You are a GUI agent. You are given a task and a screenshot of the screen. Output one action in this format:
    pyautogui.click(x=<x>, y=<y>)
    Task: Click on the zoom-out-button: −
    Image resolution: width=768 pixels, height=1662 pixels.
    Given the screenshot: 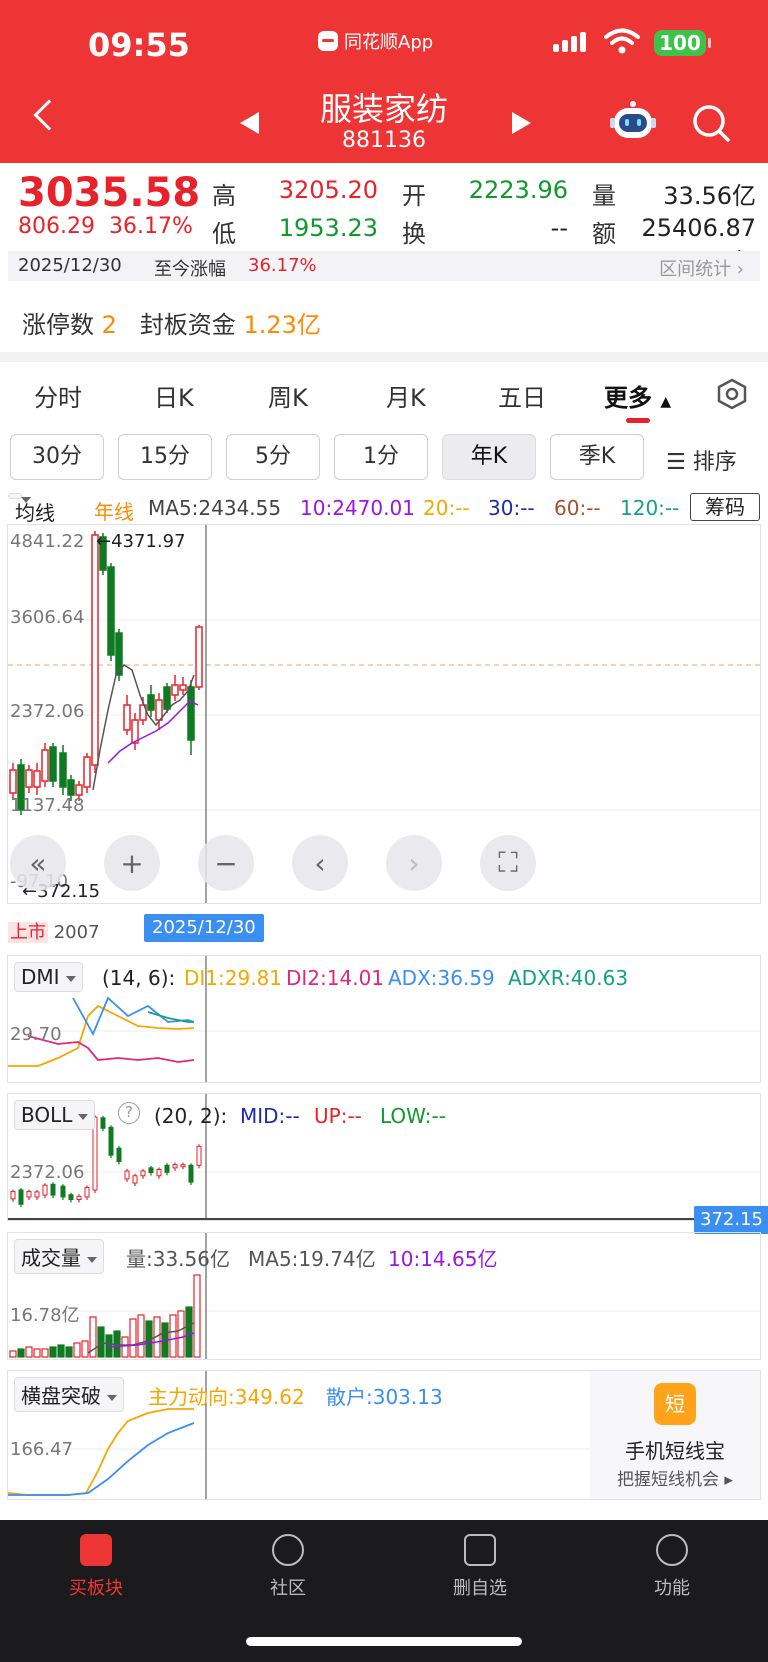 What is the action you would take?
    pyautogui.click(x=226, y=863)
    